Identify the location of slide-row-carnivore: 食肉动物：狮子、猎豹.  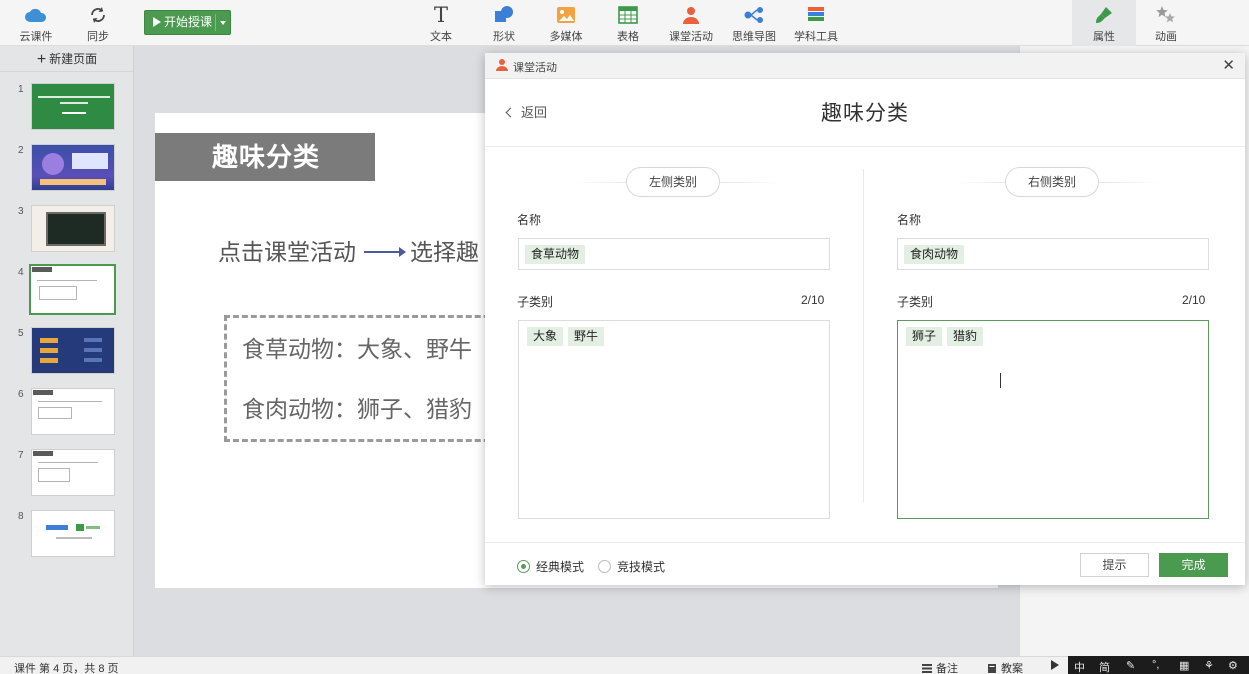
(357, 409).